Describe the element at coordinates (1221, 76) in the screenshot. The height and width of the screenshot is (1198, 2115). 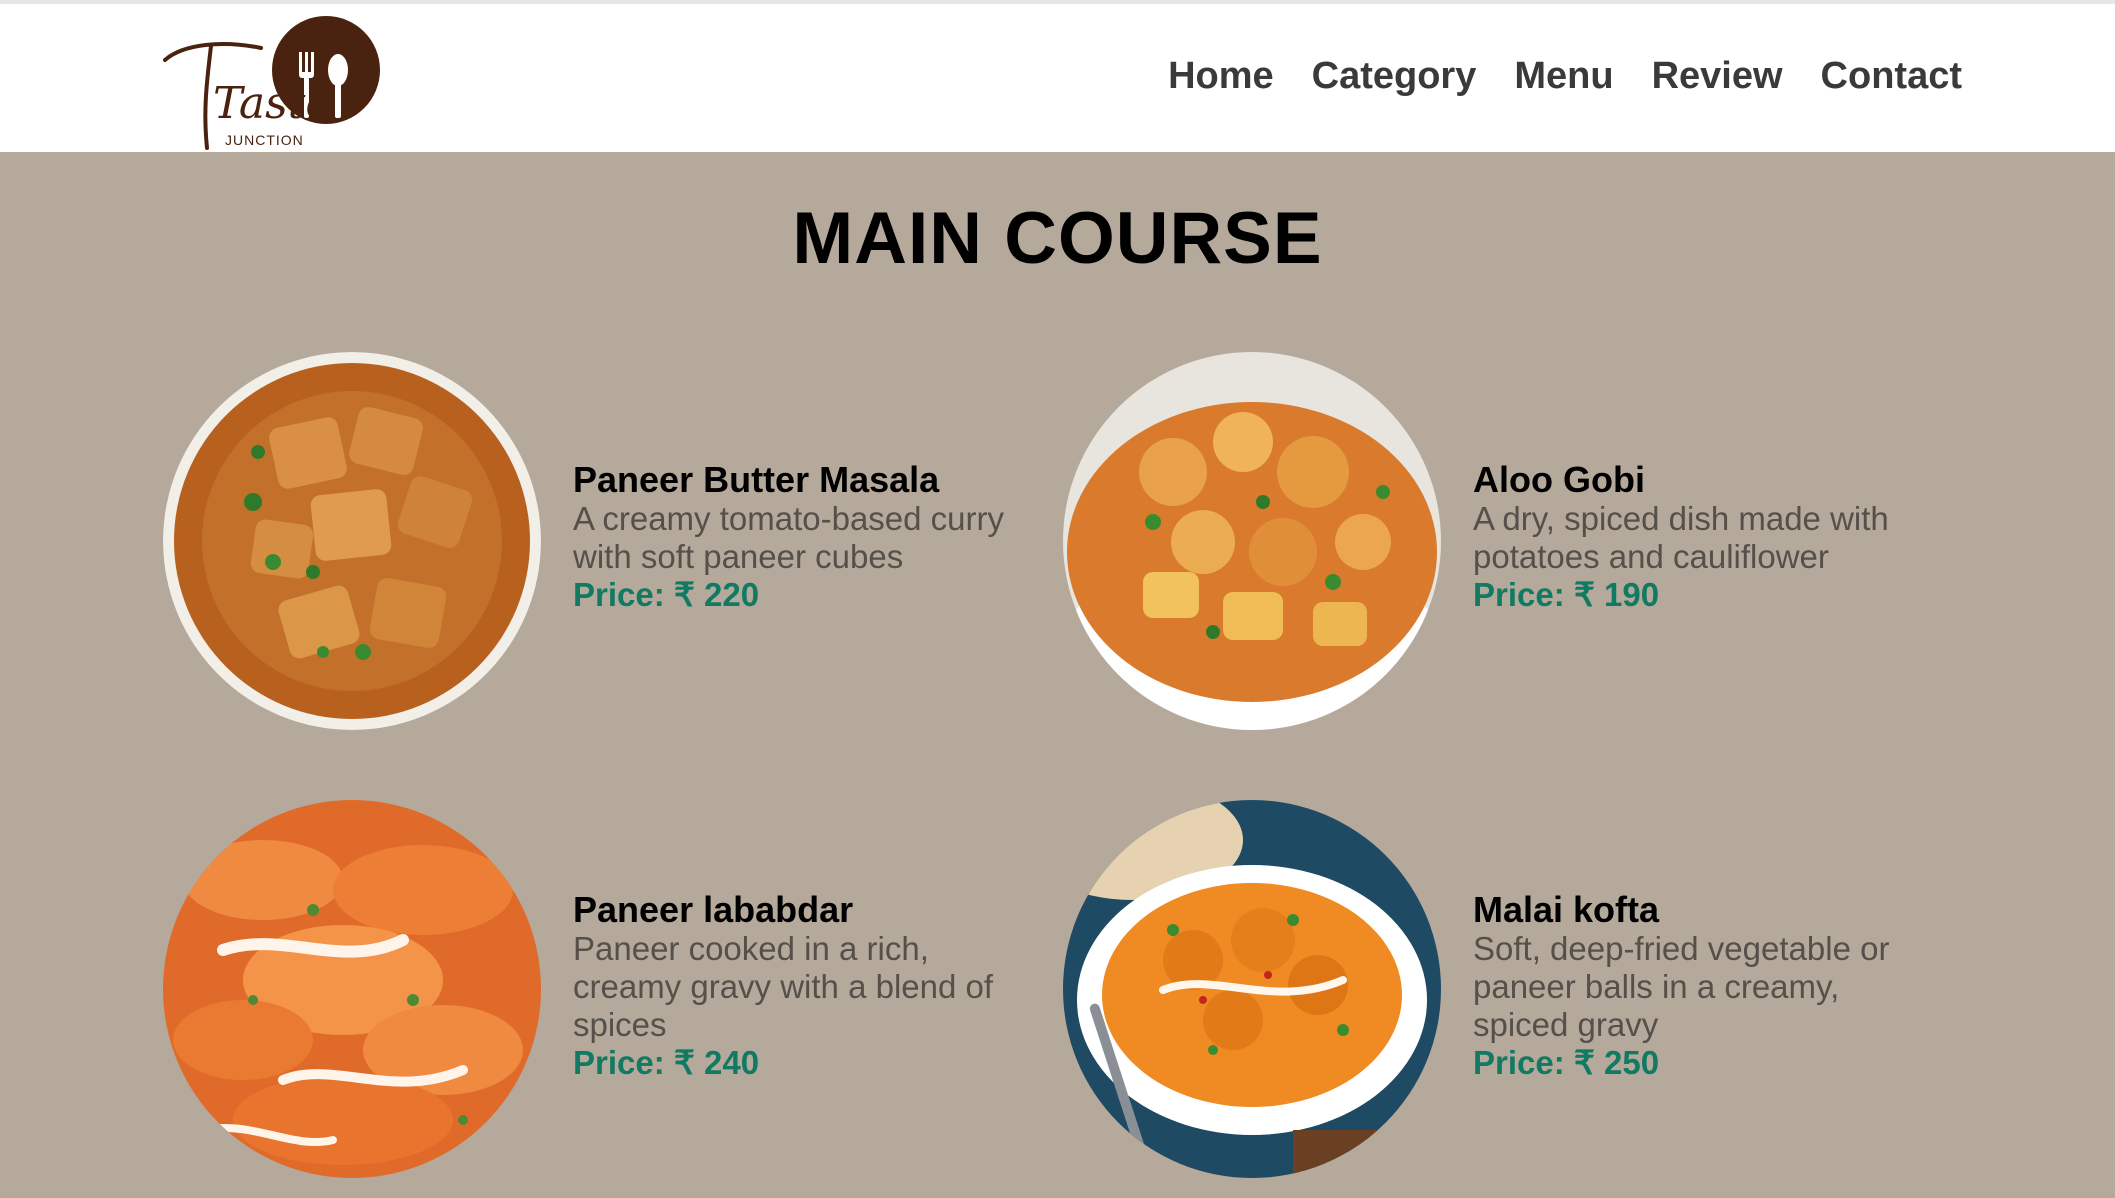
I see `nav-home: Home` at that location.